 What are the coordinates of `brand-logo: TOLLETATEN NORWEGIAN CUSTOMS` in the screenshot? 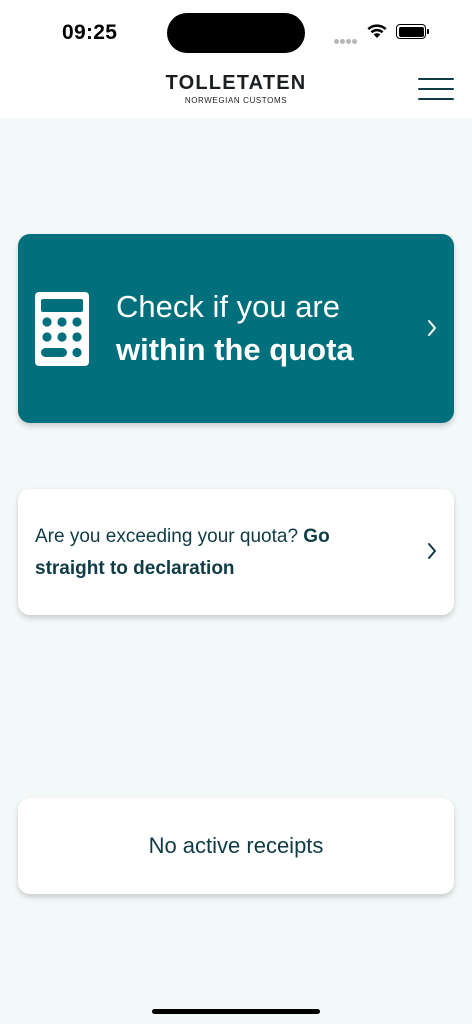 It's located at (236, 89).